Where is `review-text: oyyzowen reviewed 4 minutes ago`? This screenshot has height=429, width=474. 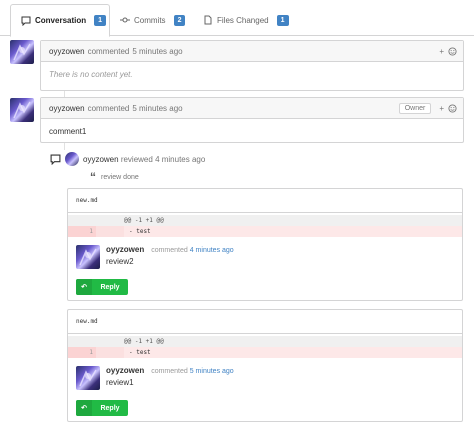 review-text: oyyzowen reviewed 4 minutes ago is located at coordinates (144, 159).